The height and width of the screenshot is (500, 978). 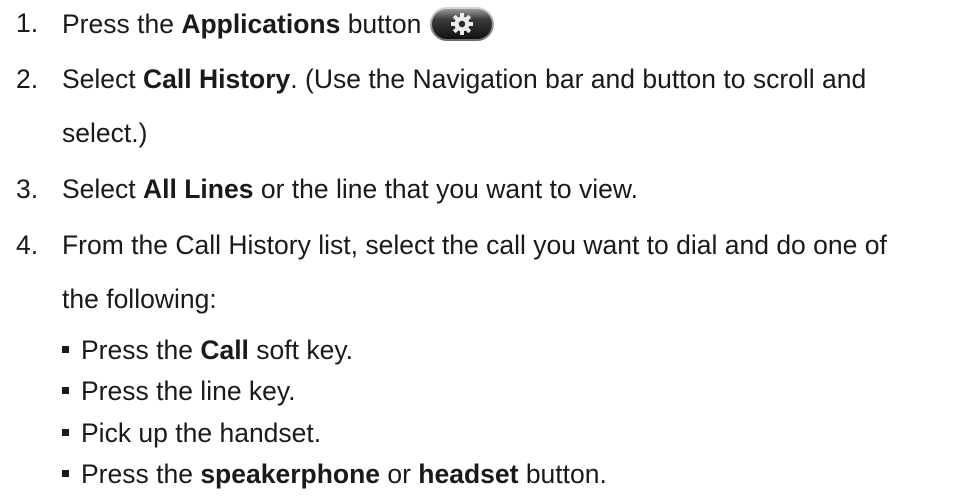 I want to click on step-text-bold: Applications, so click(x=261, y=24).